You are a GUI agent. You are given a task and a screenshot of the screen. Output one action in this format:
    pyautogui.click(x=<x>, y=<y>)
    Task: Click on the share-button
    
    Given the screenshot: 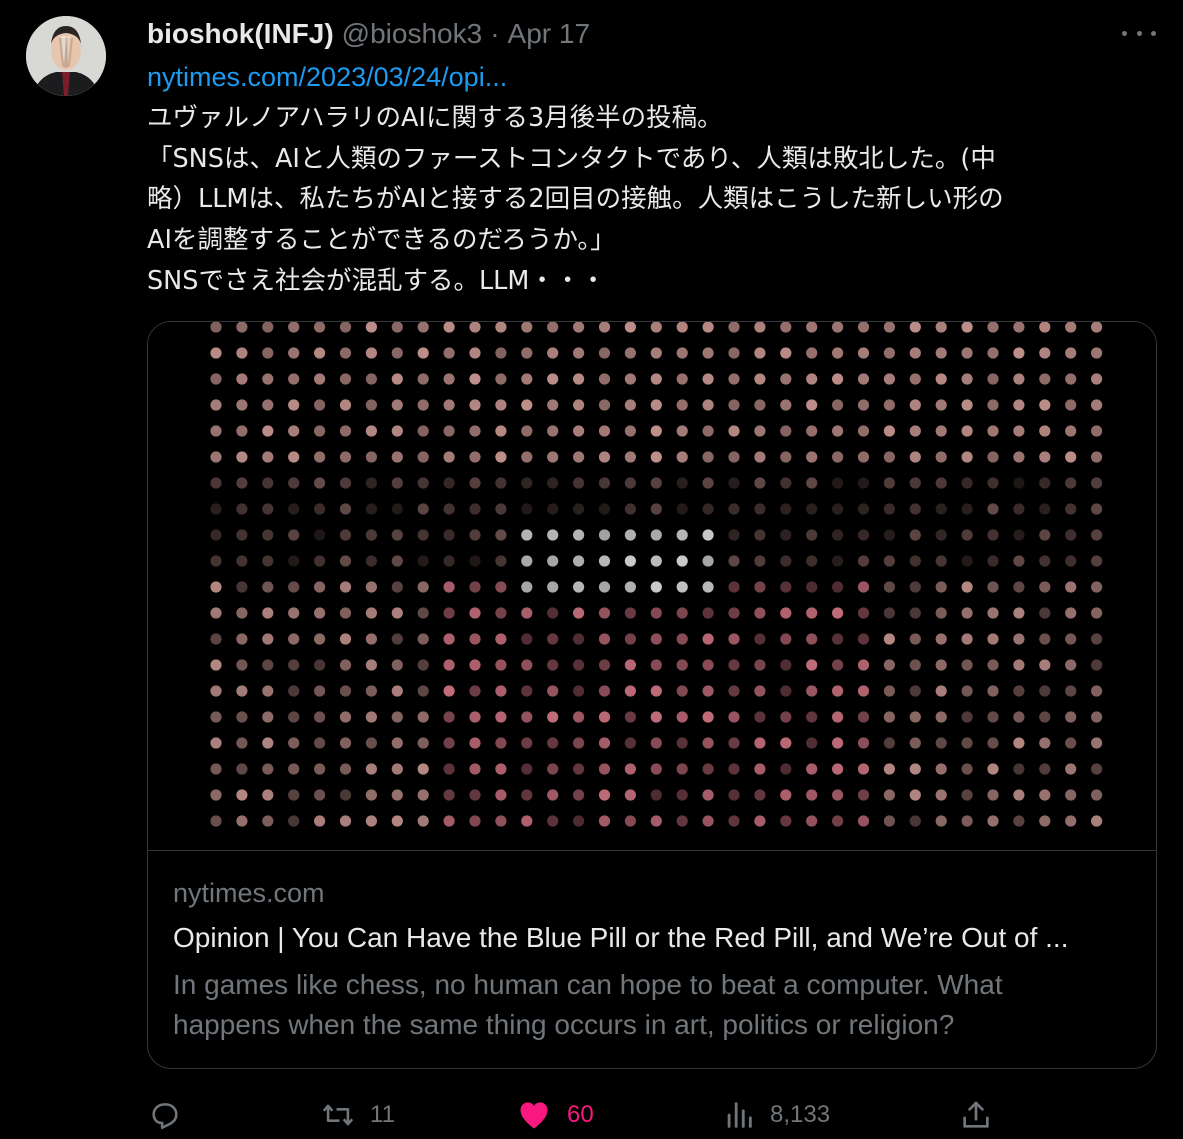 What is the action you would take?
    pyautogui.click(x=976, y=1115)
    